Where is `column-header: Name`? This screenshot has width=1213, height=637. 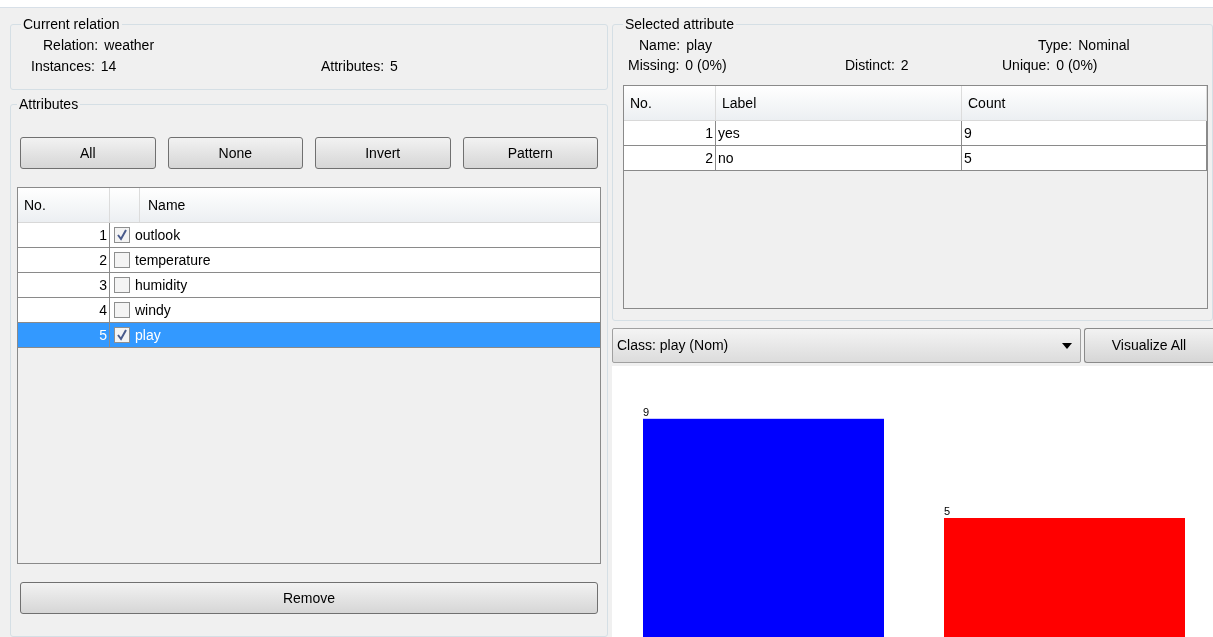
column-header: Name is located at coordinates (167, 205).